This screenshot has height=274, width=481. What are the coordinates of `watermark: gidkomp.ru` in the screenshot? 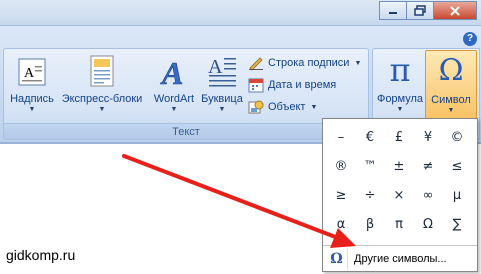 It's located at (41, 255).